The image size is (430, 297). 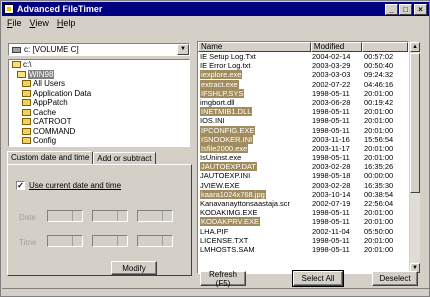 I want to click on file-modified-date: 2003-06-28, so click(x=331, y=102).